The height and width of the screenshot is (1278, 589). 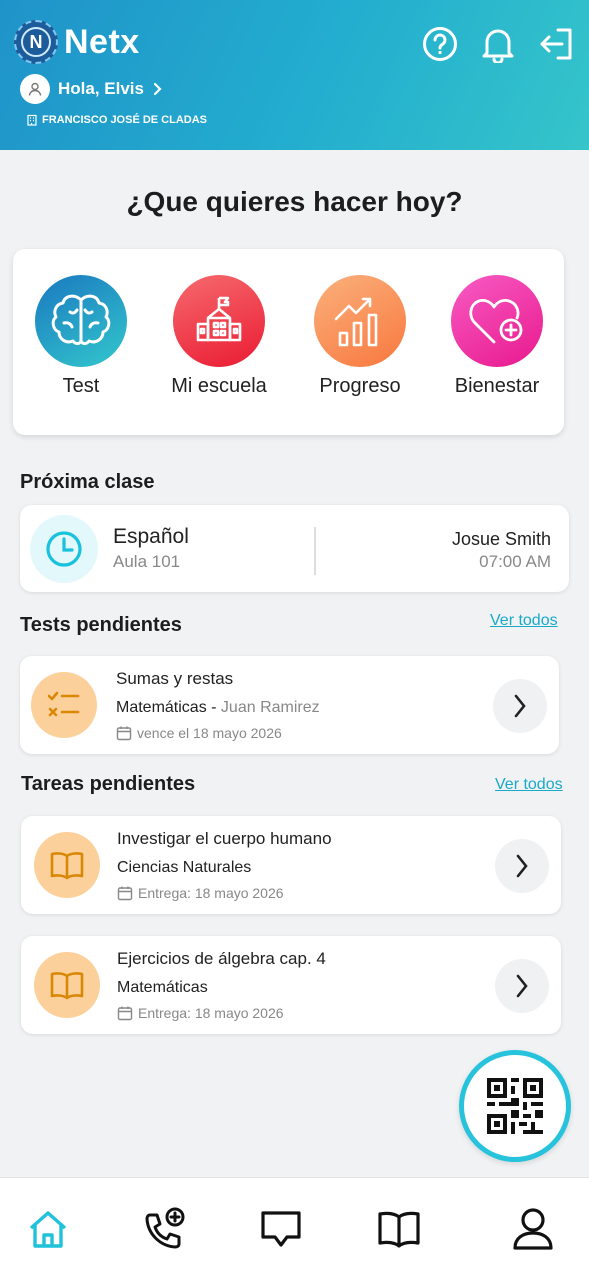 I want to click on bell-icon, so click(x=498, y=44).